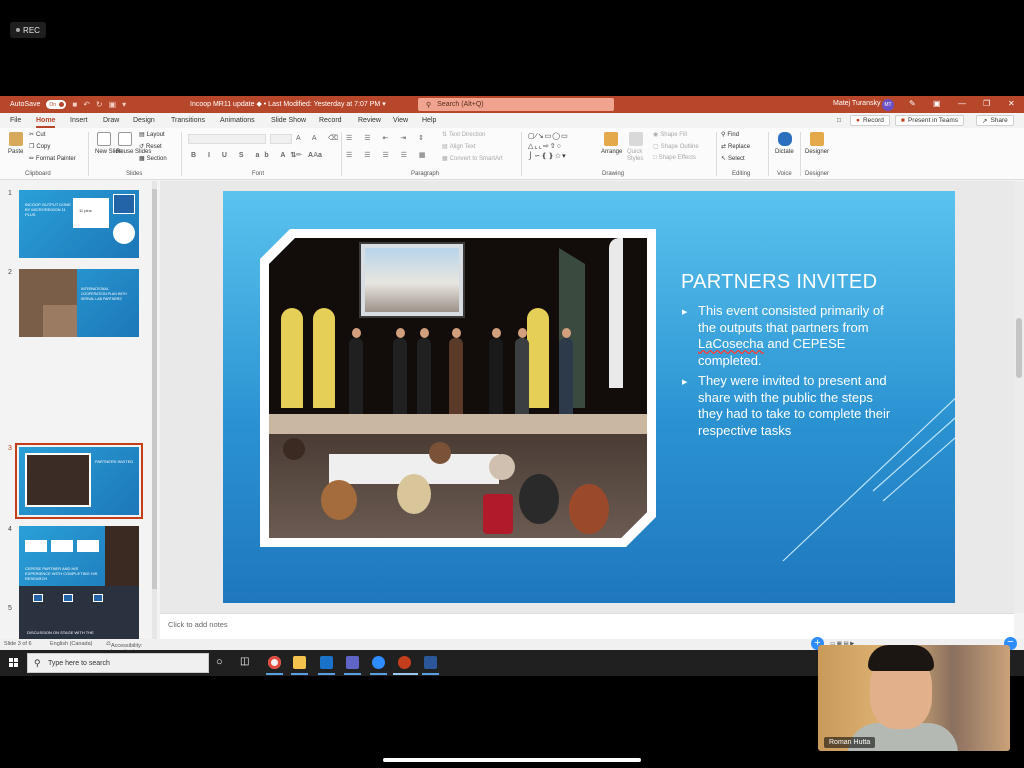  Describe the element at coordinates (670, 135) in the screenshot. I see `shape-fill-button: ◉ Shape Fill` at that location.